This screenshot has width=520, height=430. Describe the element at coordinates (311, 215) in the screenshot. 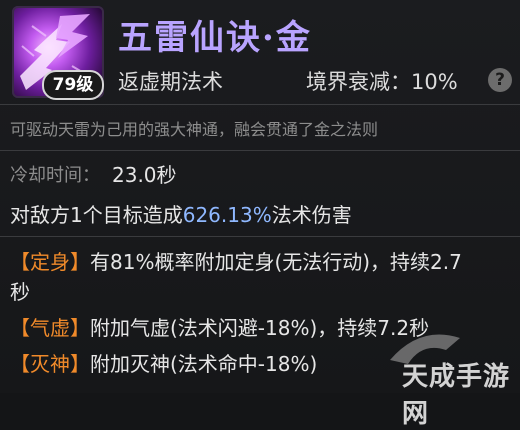

I see `damage-suffix: 法术伤害` at that location.